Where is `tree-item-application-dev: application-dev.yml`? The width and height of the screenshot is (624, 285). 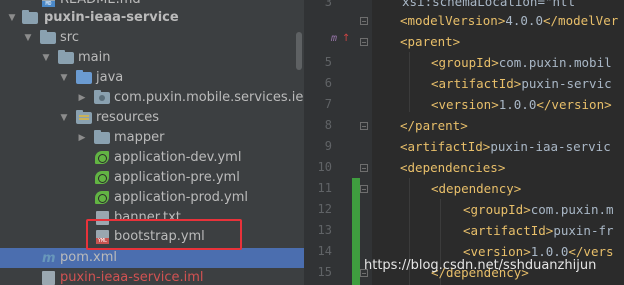
tree-item-application-dev: application-dev.yml is located at coordinates (152, 158).